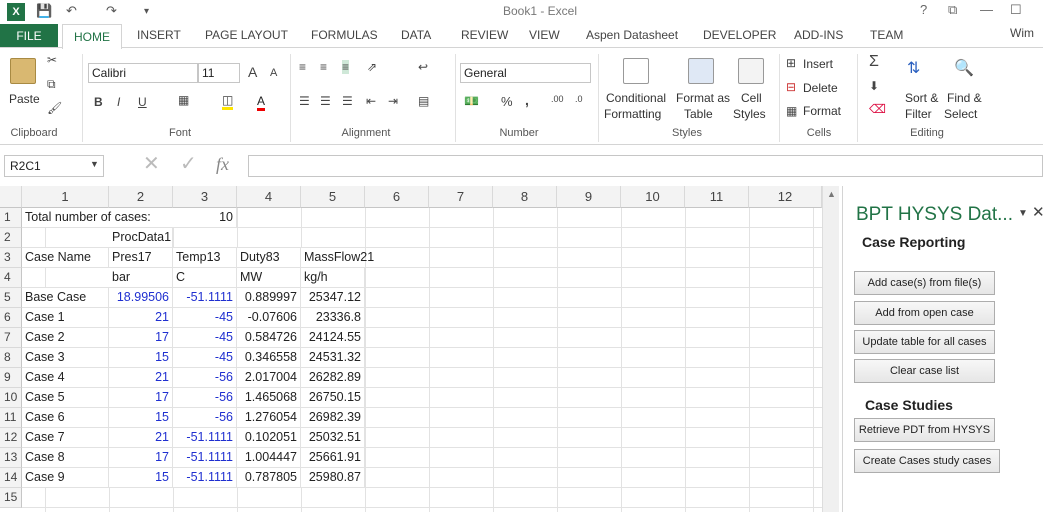 This screenshot has height=512, width=1043. Describe the element at coordinates (269, 278) in the screenshot. I see `cell-unit: MW` at that location.